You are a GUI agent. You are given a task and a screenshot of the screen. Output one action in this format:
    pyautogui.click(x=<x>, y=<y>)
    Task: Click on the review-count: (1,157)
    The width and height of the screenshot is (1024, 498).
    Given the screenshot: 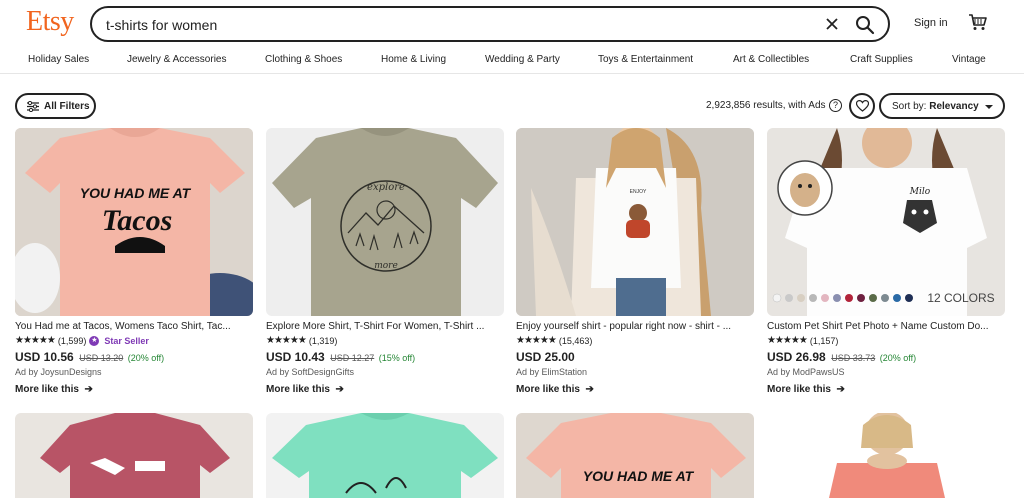 What is the action you would take?
    pyautogui.click(x=824, y=340)
    